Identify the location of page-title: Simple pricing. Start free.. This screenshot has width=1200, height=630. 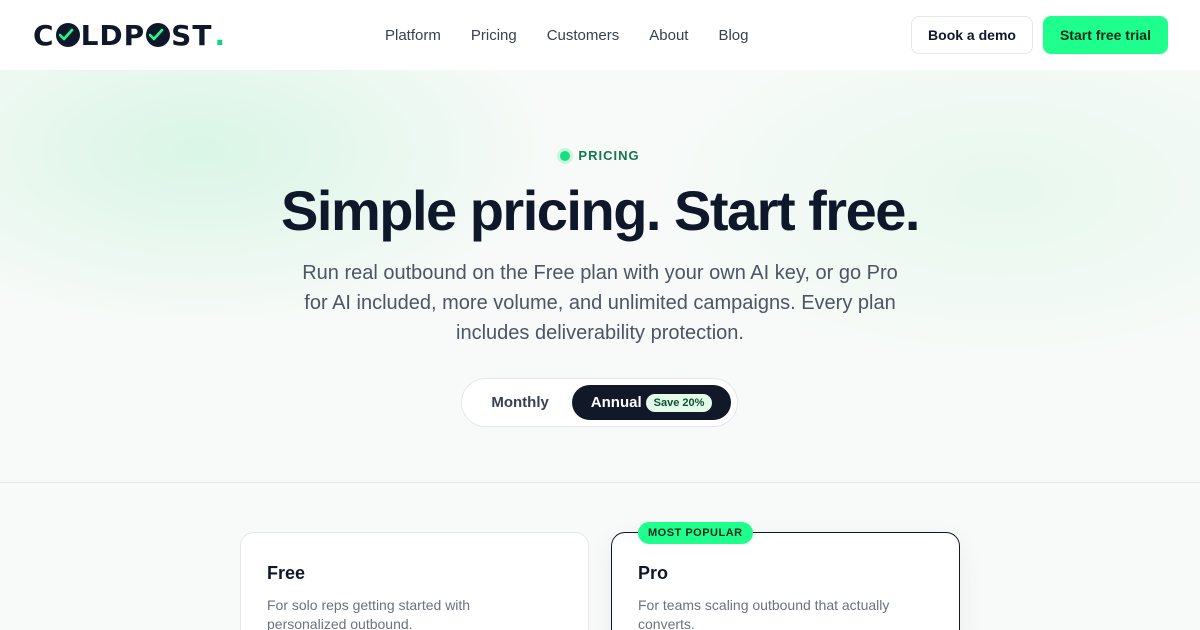
(600, 210).